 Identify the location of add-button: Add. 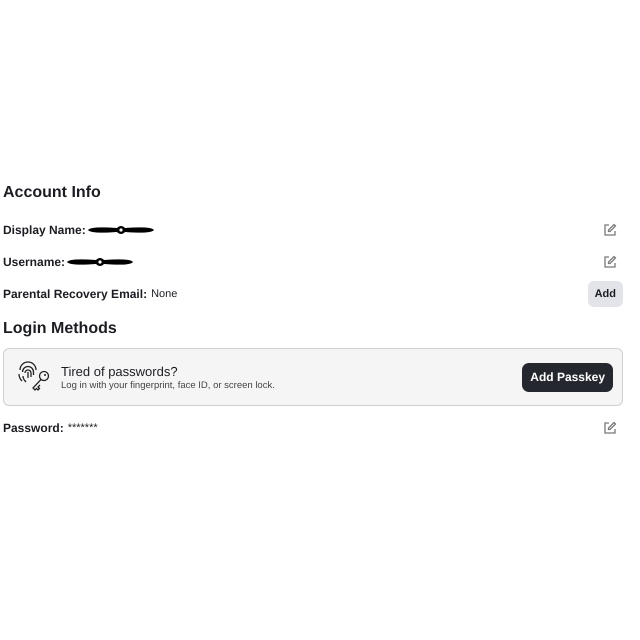
(605, 294).